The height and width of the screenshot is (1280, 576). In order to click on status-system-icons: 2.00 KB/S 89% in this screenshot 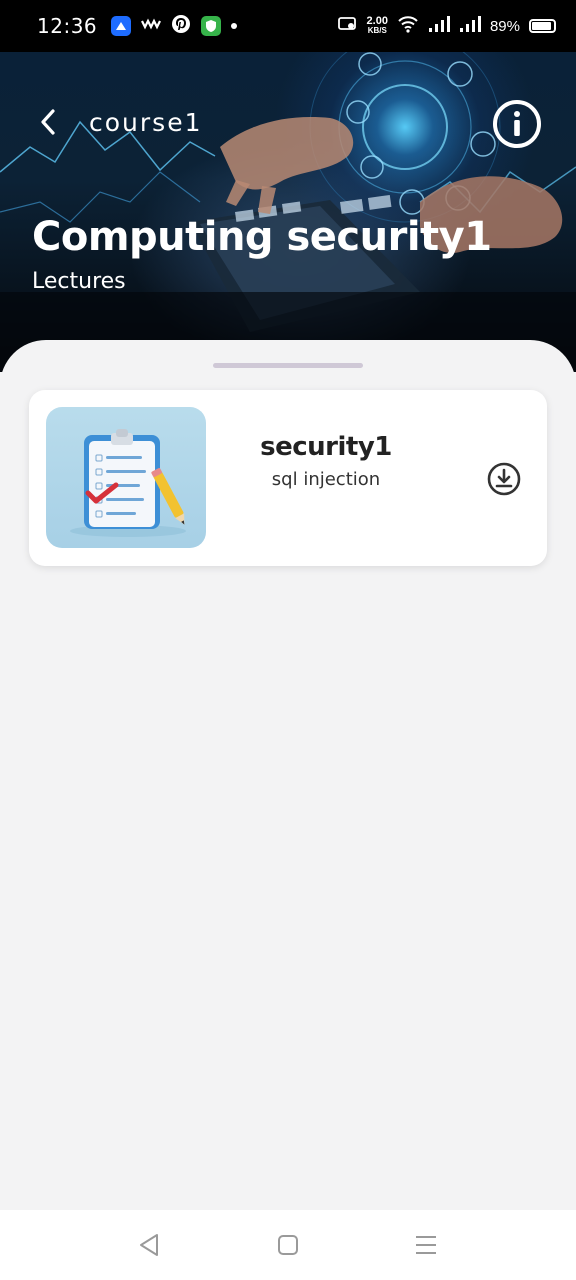, I will do `click(446, 26)`.